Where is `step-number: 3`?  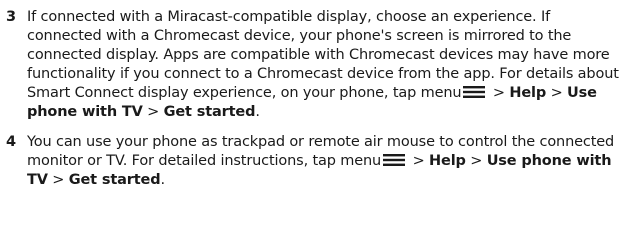 step-number: 3 is located at coordinates (11, 17).